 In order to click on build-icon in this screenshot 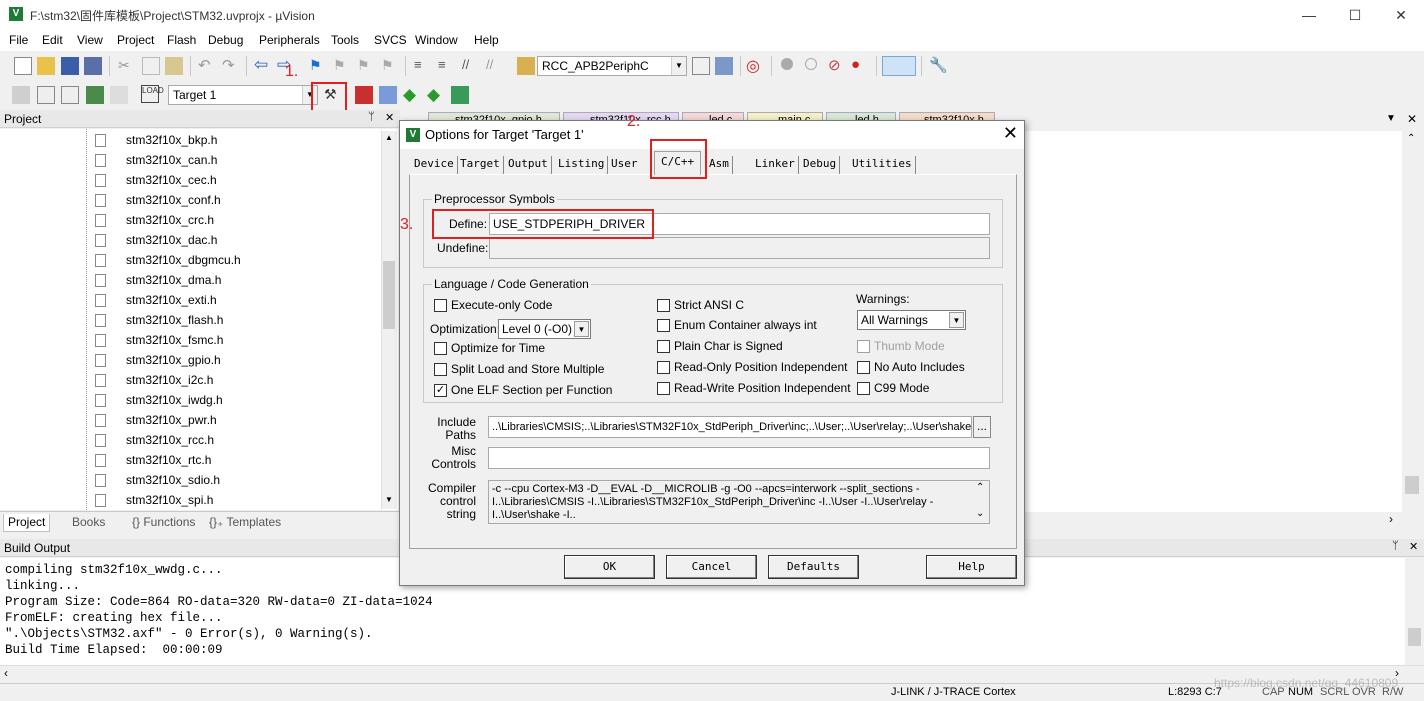, I will do `click(46, 95)`.